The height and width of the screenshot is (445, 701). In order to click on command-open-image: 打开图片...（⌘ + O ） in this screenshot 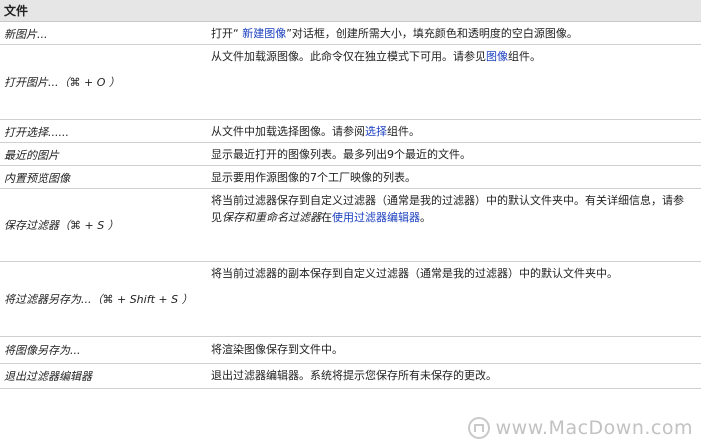, I will do `click(62, 82)`.